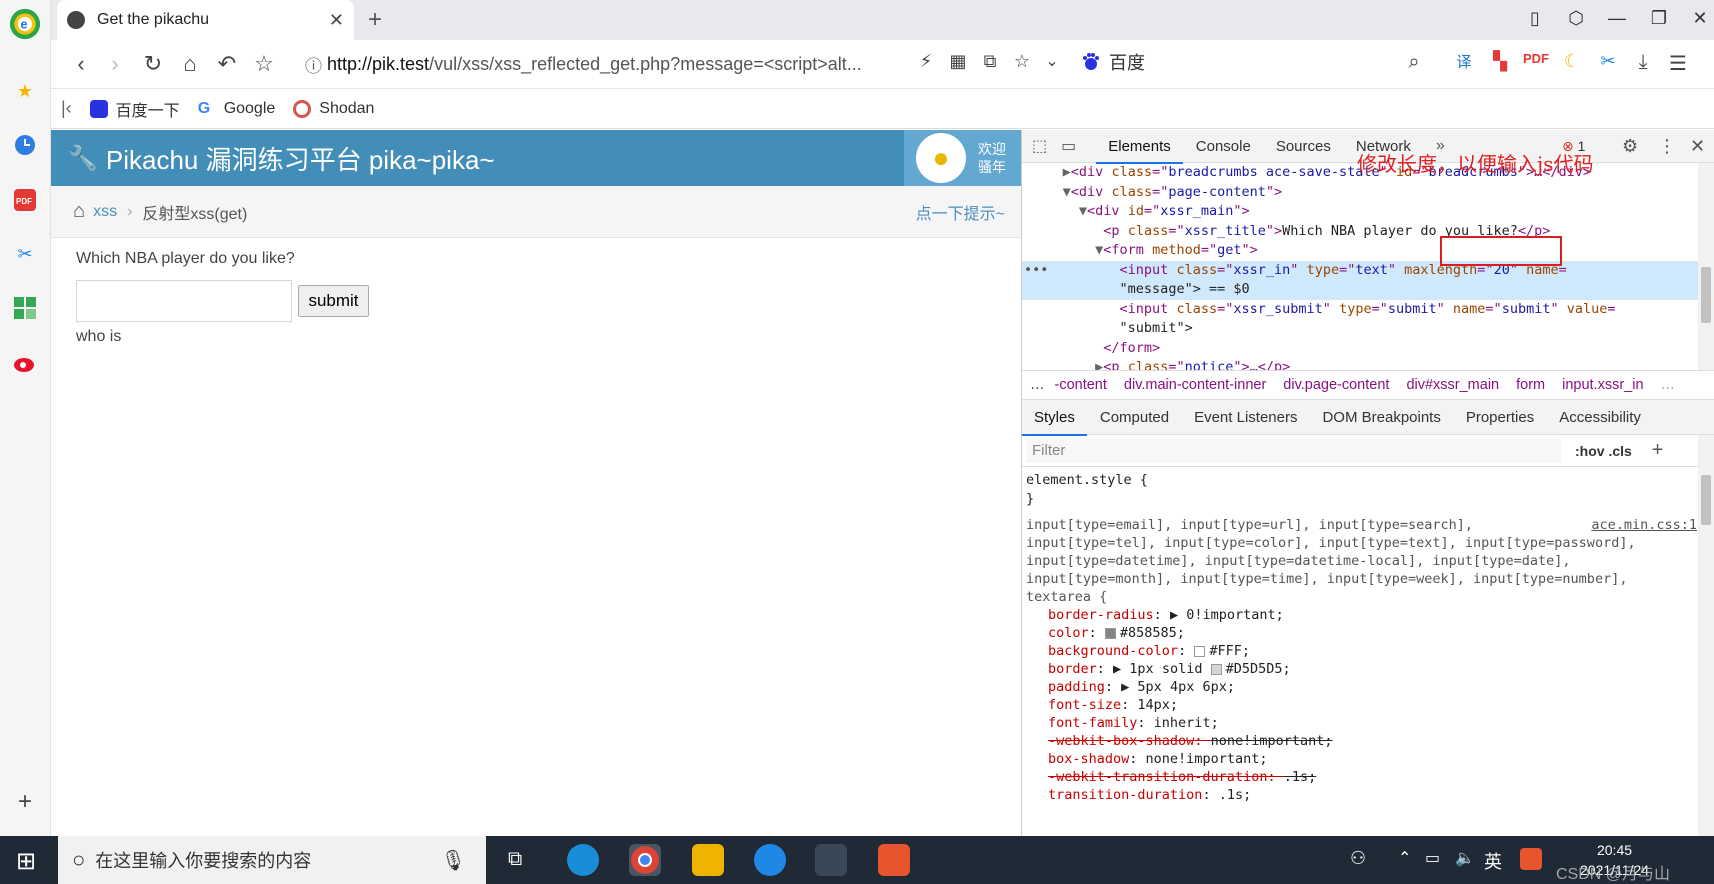 This screenshot has width=1714, height=884. Describe the element at coordinates (184, 301) in the screenshot. I see `message-input` at that location.